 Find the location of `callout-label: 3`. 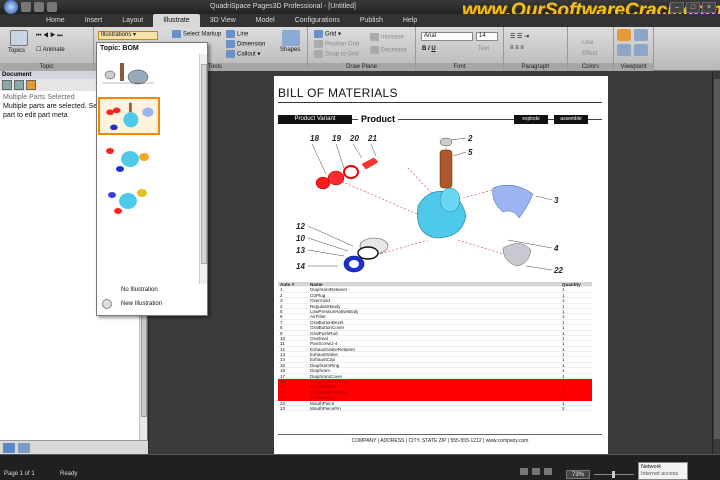

callout-label: 3 is located at coordinates (556, 200).